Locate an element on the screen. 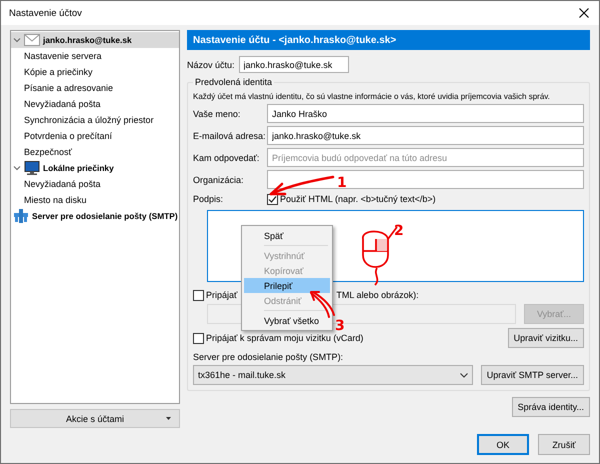 The width and height of the screenshot is (600, 464). group-title: Predvolená identita is located at coordinates (233, 82).